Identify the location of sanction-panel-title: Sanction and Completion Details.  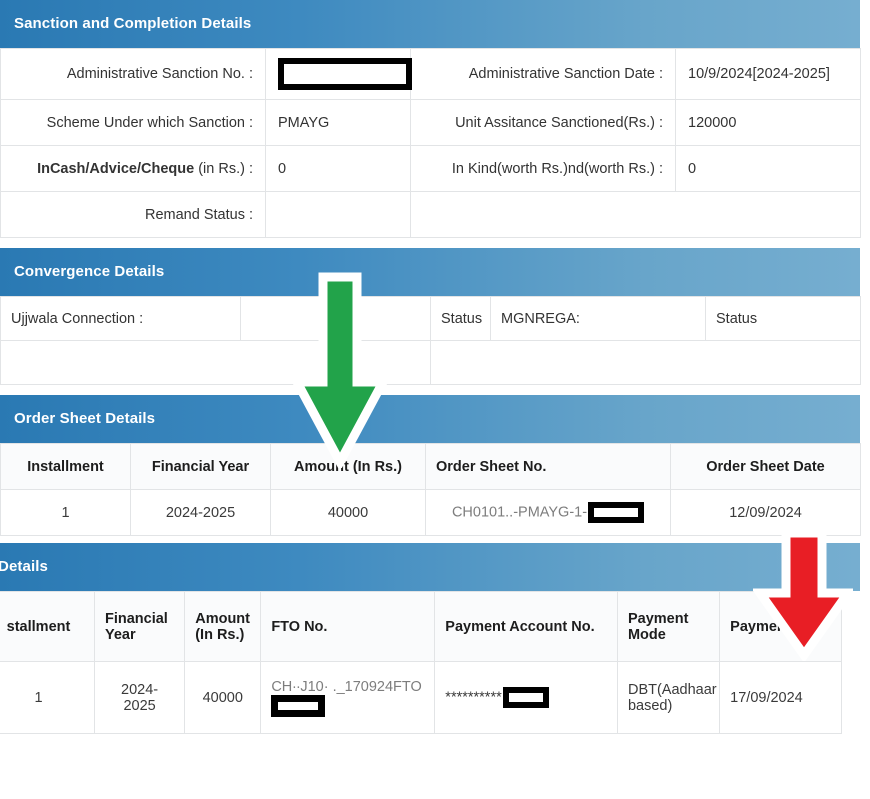
(133, 23).